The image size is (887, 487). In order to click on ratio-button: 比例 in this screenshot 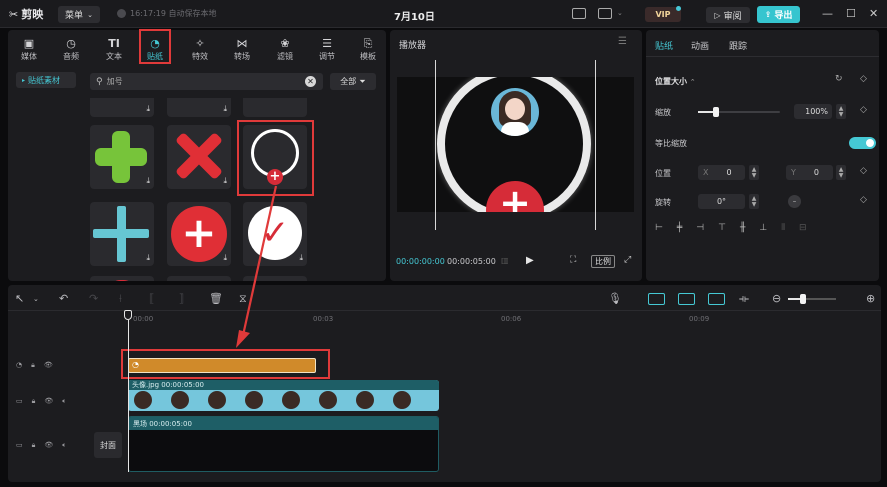, I will do `click(603, 261)`.